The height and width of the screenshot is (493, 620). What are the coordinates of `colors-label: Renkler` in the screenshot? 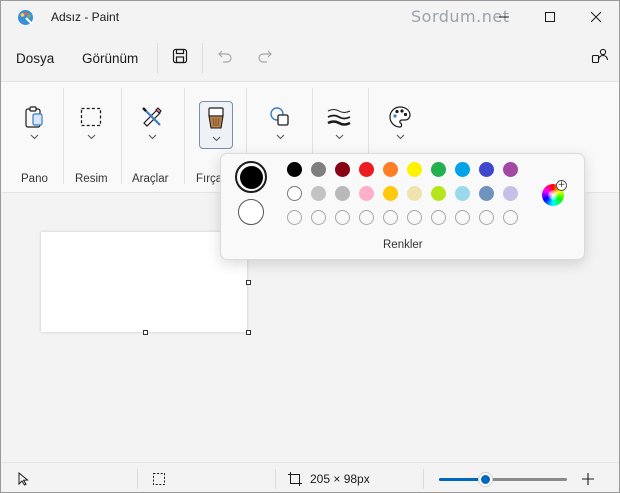 It's located at (403, 245).